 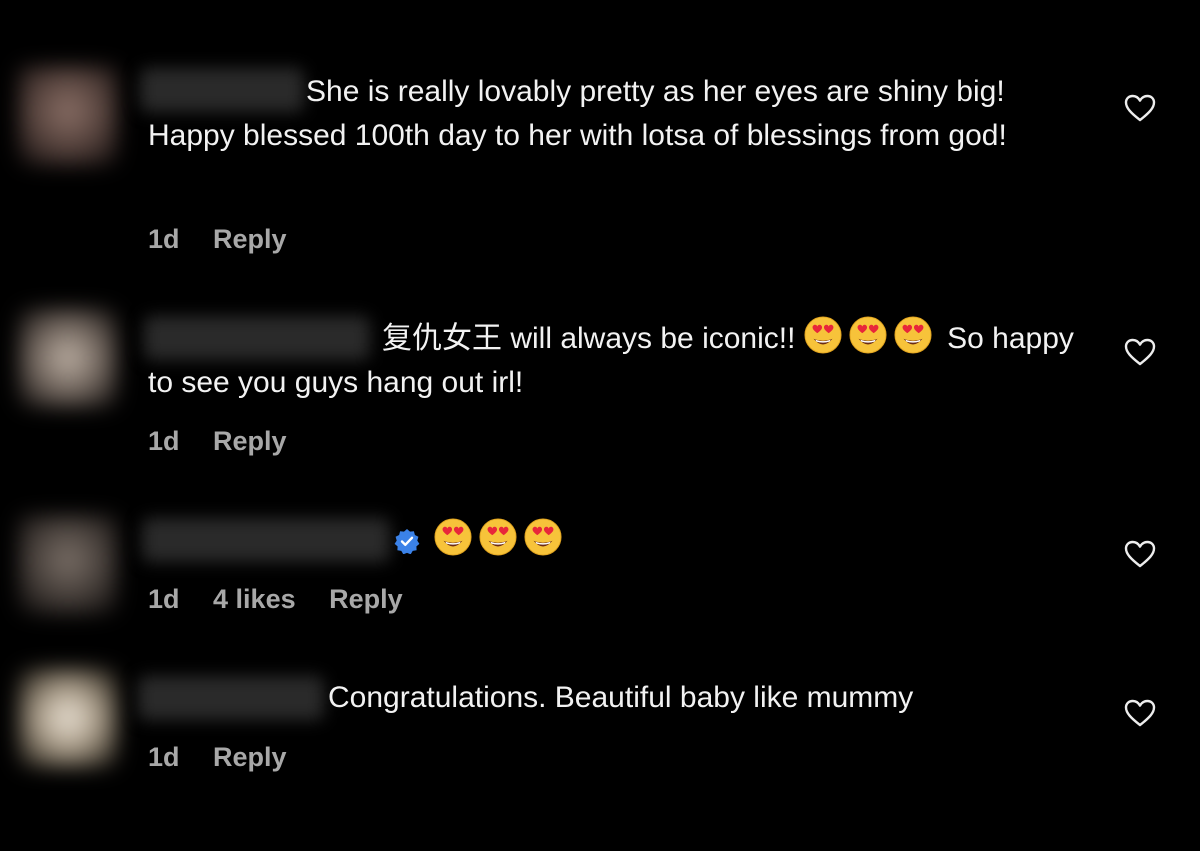 What do you see at coordinates (407, 541) in the screenshot?
I see `verified-badge-icon` at bounding box center [407, 541].